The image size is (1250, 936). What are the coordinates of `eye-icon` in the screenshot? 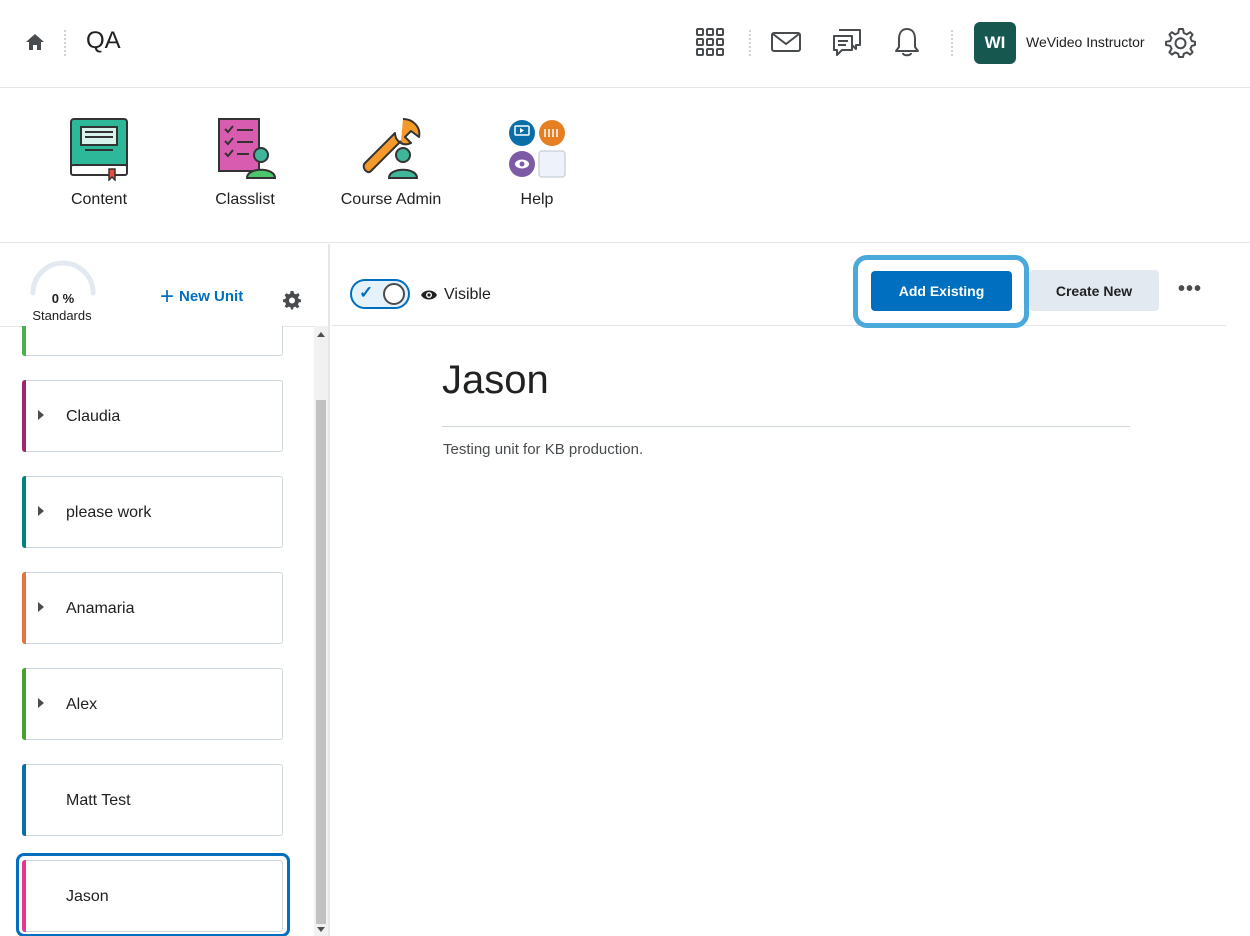 It's located at (429, 295).